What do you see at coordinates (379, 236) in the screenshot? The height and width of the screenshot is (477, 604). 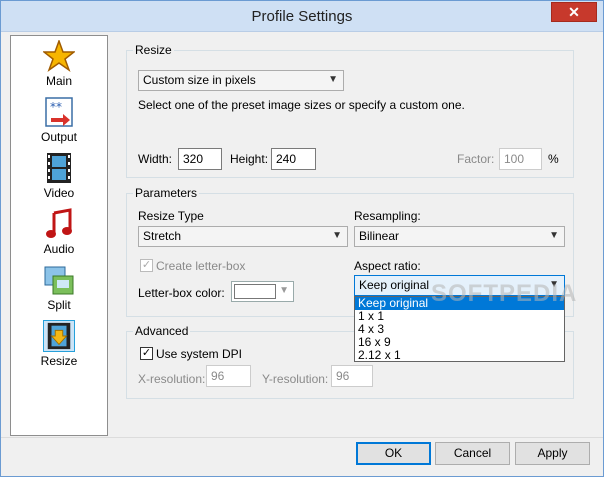 I see `resampling-value: Bilinear` at bounding box center [379, 236].